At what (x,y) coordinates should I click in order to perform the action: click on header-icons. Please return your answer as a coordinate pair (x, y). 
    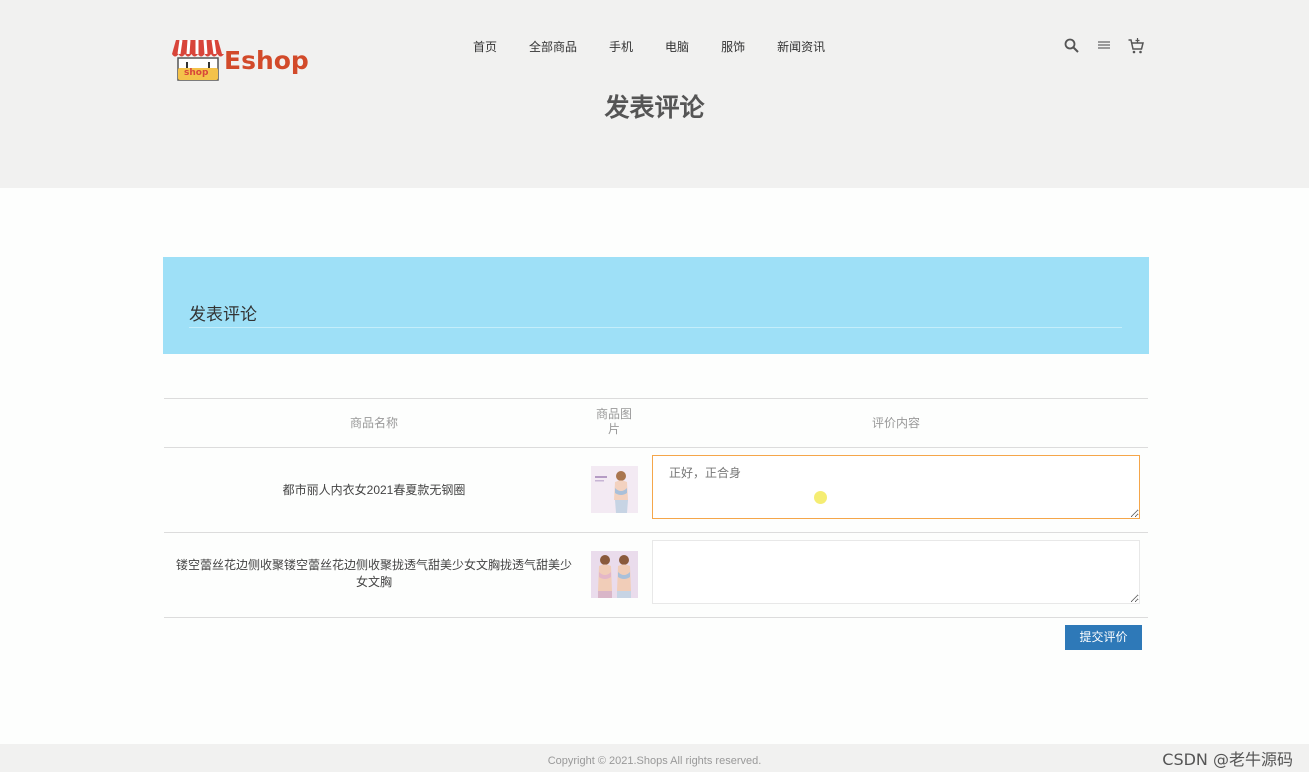
    Looking at the image, I should click on (1104, 46).